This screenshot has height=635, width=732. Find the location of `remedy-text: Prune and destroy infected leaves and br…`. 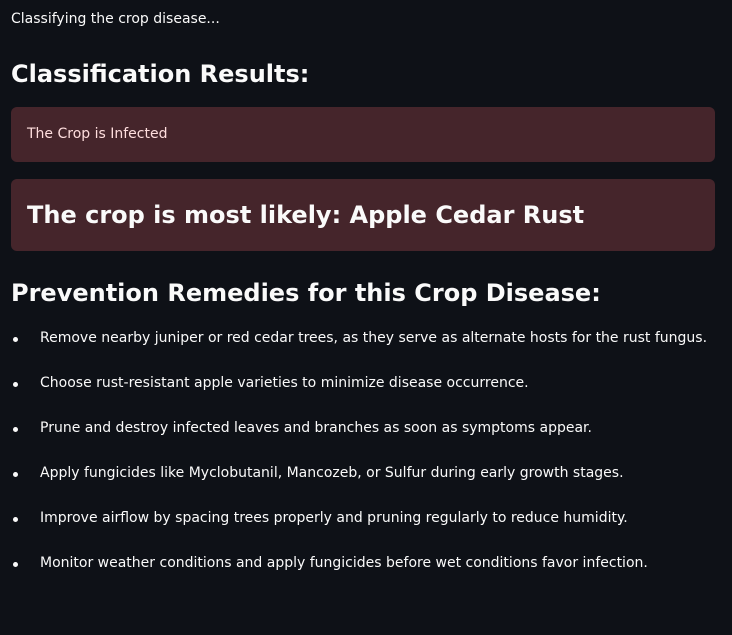

remedy-text: Prune and destroy infected leaves and br… is located at coordinates (316, 428).